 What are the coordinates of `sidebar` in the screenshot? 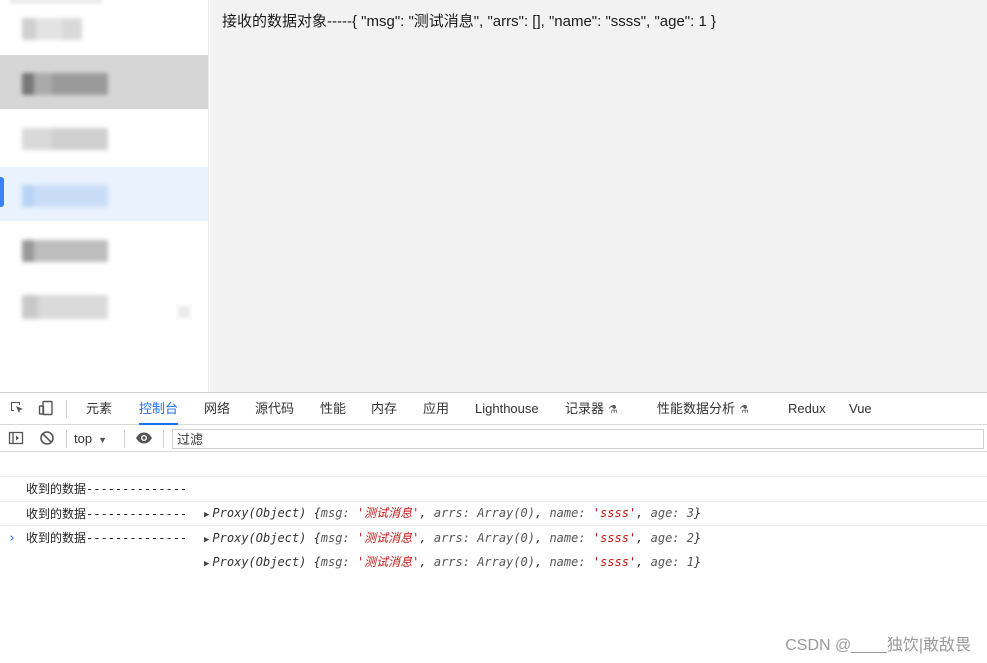 It's located at (104, 196).